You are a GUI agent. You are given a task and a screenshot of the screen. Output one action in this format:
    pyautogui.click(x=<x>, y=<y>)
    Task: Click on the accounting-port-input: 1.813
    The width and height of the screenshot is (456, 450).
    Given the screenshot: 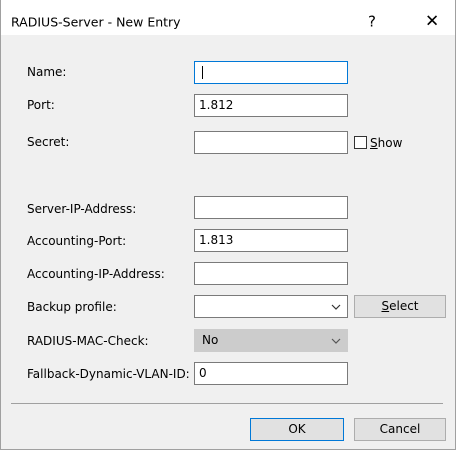 What is the action you would take?
    pyautogui.click(x=271, y=240)
    